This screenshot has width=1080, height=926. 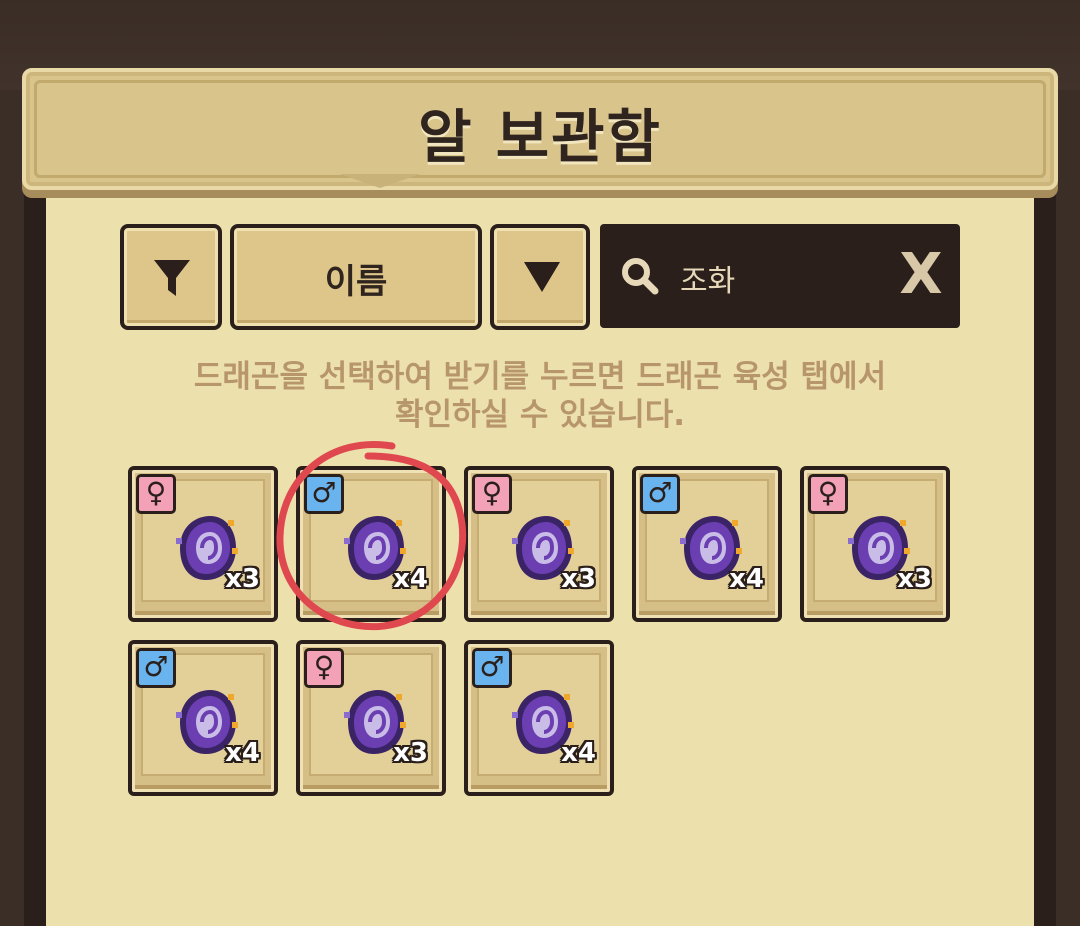 I want to click on title-banner: 알 보관함, so click(x=540, y=129).